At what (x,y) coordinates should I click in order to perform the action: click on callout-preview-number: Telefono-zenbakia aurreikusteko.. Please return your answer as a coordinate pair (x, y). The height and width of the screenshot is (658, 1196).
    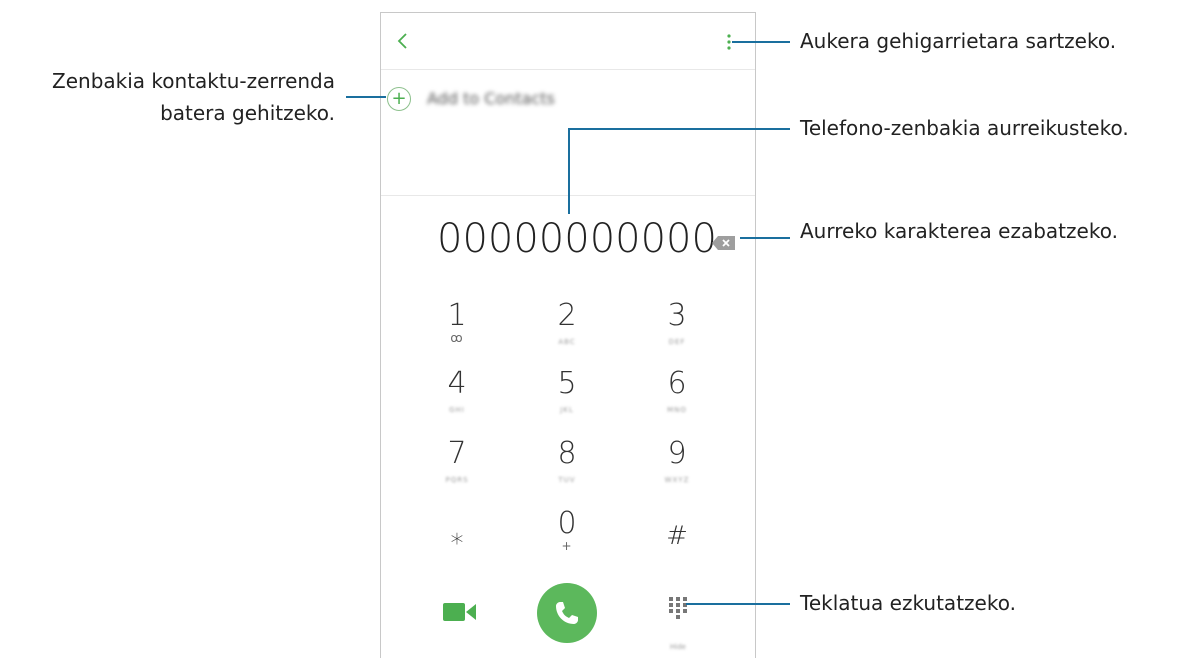
    Looking at the image, I should click on (964, 128).